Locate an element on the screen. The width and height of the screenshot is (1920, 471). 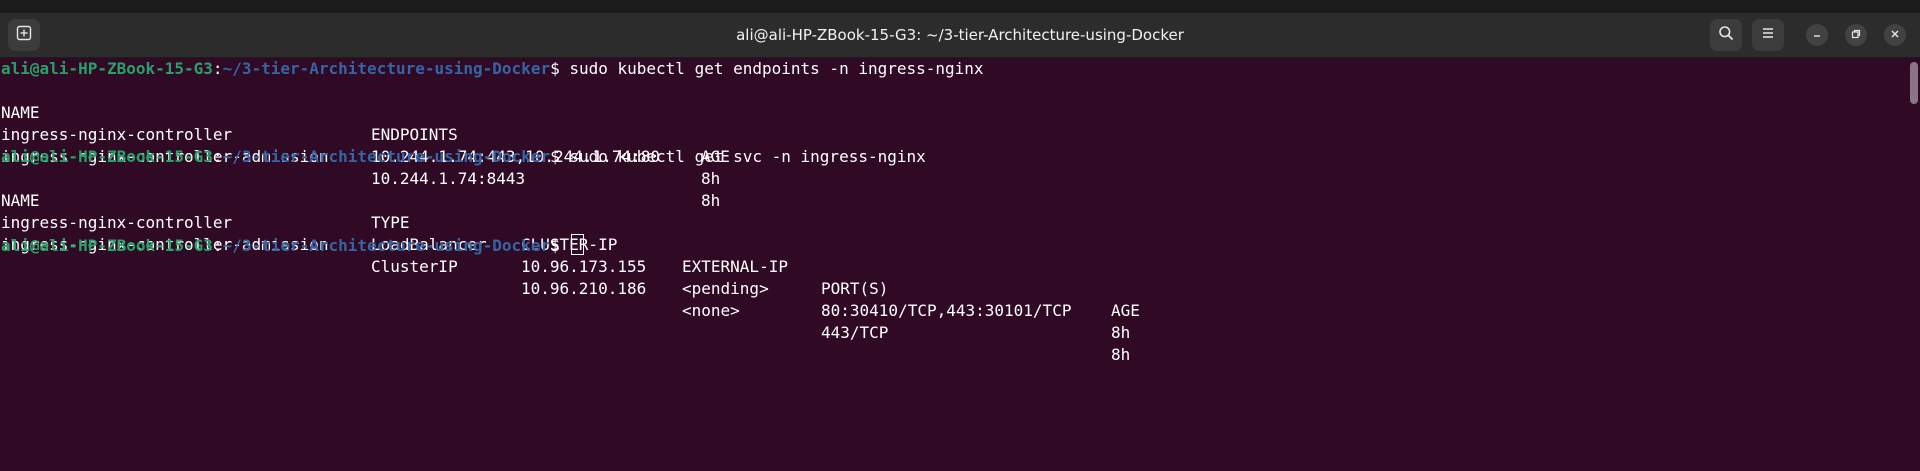
table-cell: ClusterIP is located at coordinates (414, 266).